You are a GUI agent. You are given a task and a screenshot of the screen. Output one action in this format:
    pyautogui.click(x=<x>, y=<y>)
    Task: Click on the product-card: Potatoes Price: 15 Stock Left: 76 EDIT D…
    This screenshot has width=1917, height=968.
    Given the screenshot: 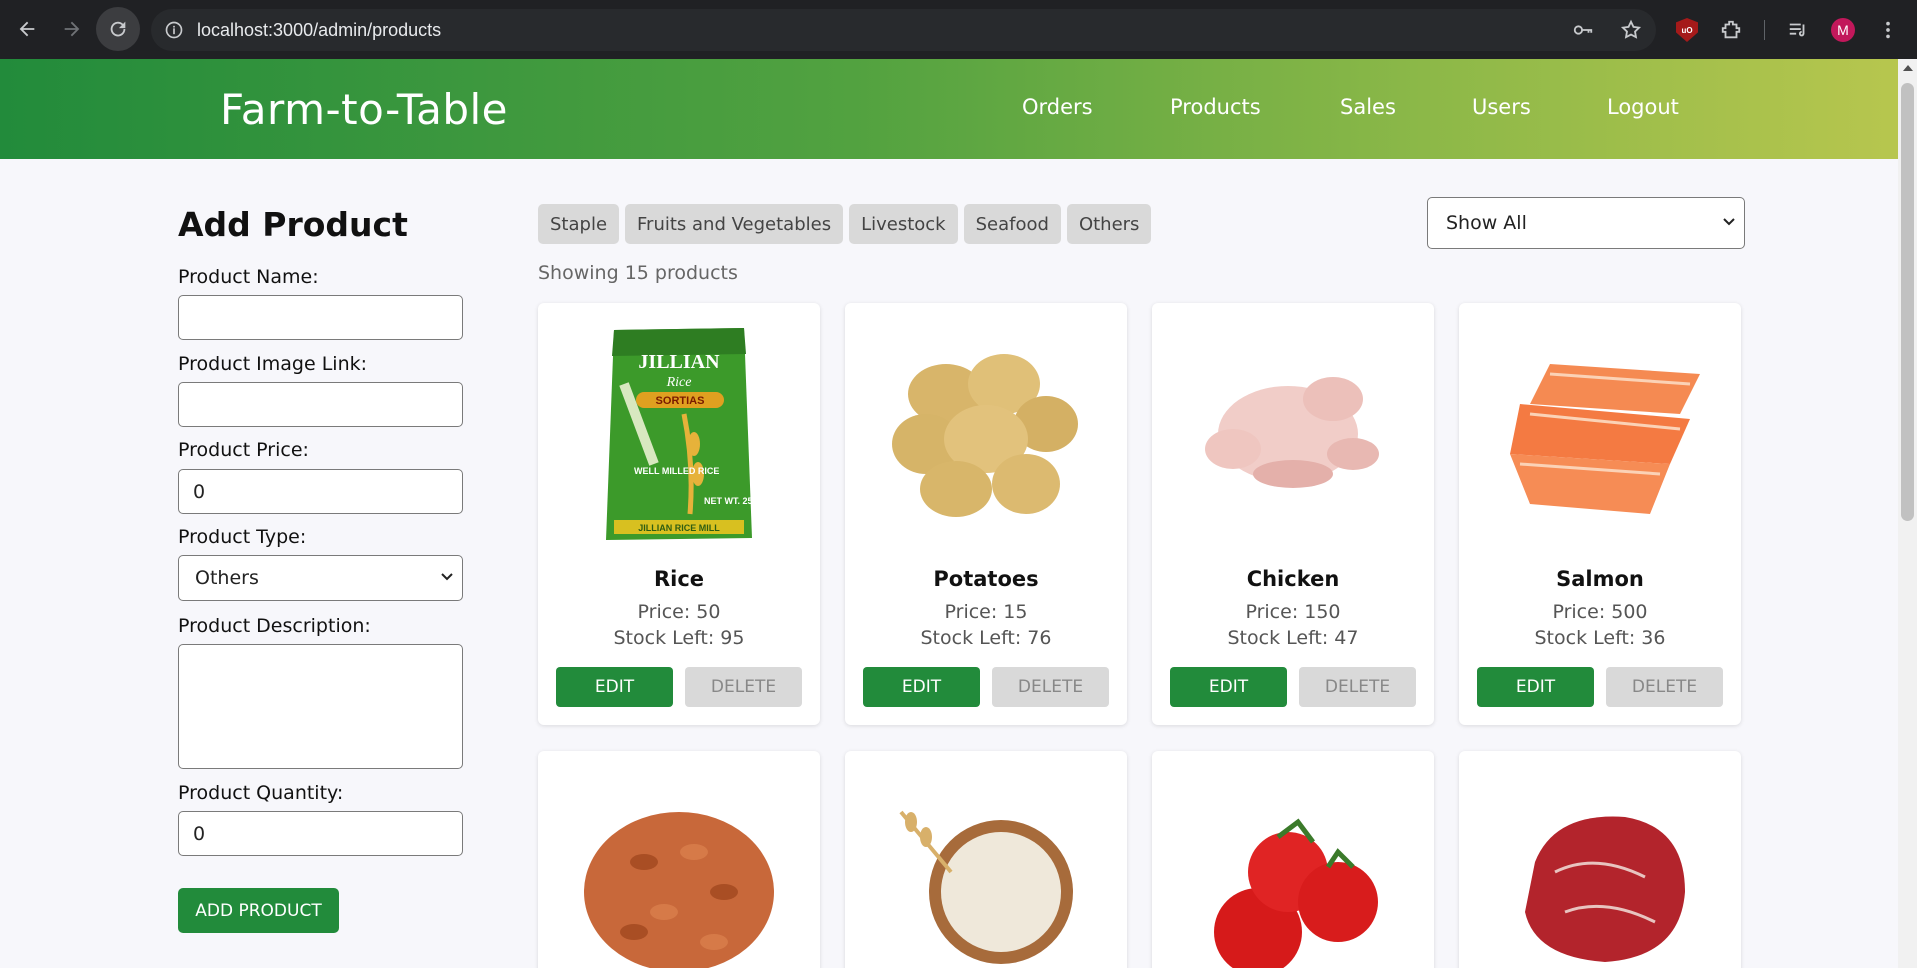 What is the action you would take?
    pyautogui.click(x=986, y=514)
    